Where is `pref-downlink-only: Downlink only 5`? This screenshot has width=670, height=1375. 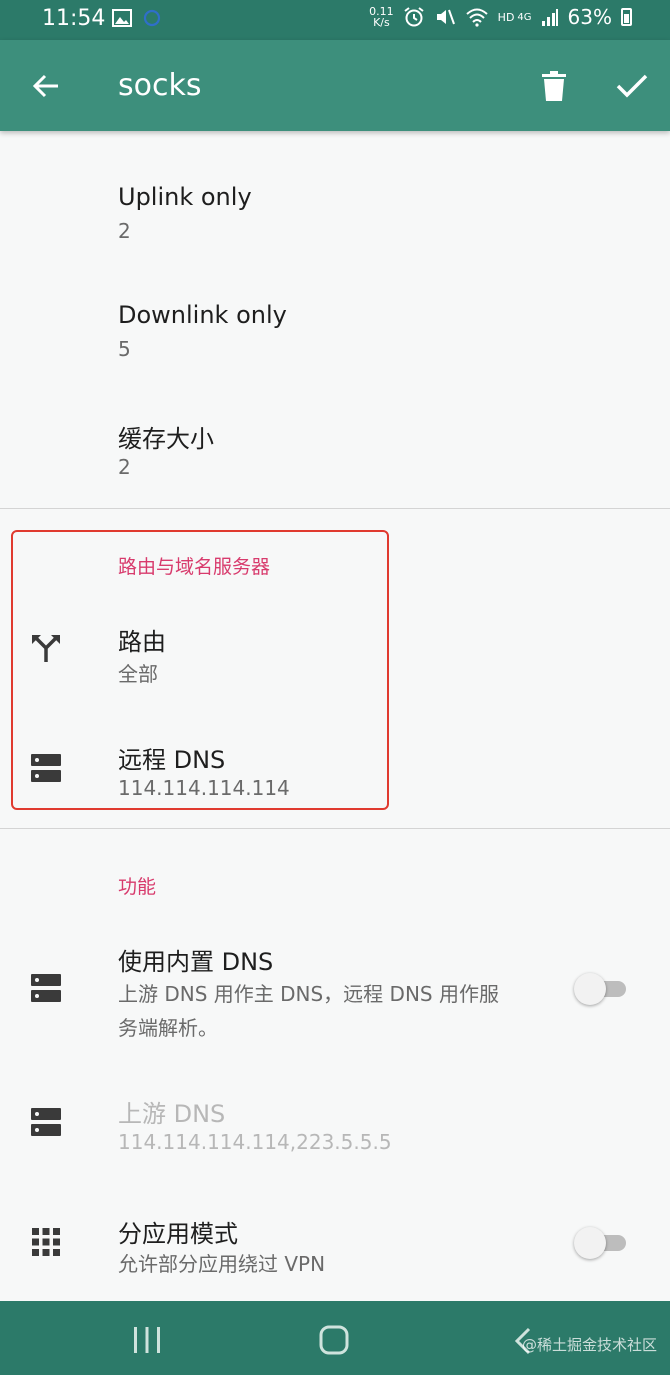
pref-downlink-only: Downlink only 5 is located at coordinates (335, 308).